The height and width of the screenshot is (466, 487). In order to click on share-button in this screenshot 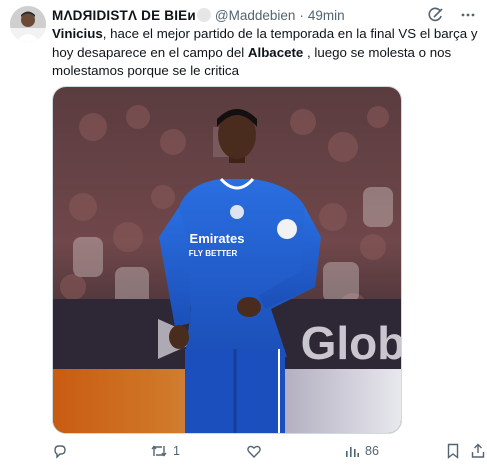, I will do `click(478, 451)`.